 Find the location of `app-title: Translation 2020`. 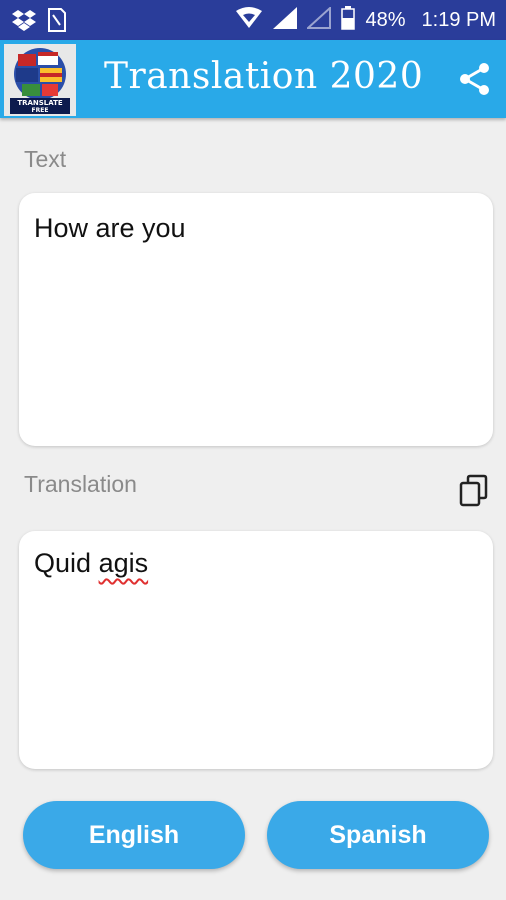

app-title: Translation 2020 is located at coordinates (264, 76).